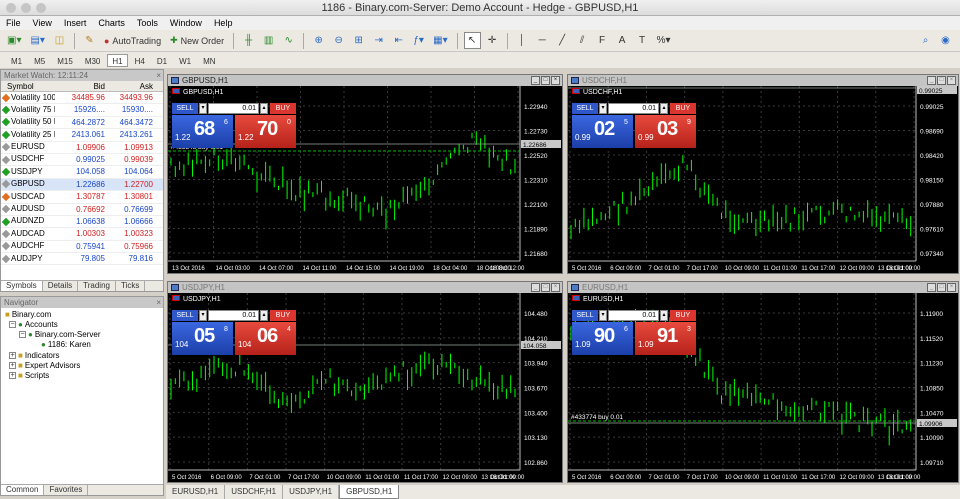 This screenshot has width=960, height=499. I want to click on menu-window: Window, so click(186, 23).